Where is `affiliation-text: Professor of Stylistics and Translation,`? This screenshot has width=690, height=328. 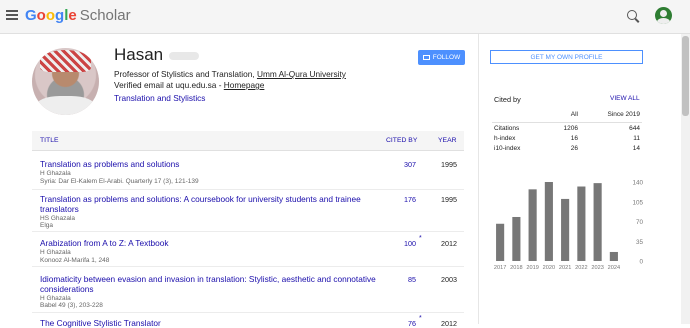 affiliation-text: Professor of Stylistics and Translation, is located at coordinates (185, 74).